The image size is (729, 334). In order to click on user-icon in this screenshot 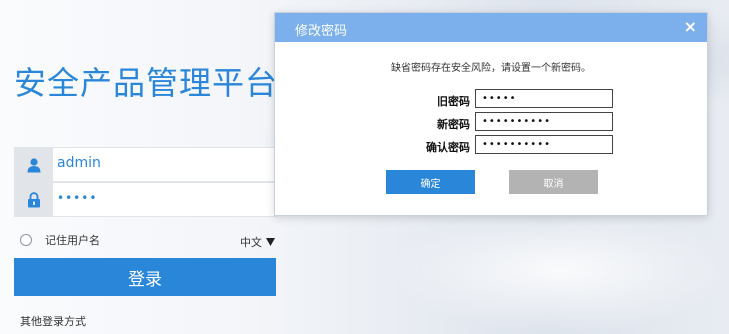, I will do `click(34, 164)`.